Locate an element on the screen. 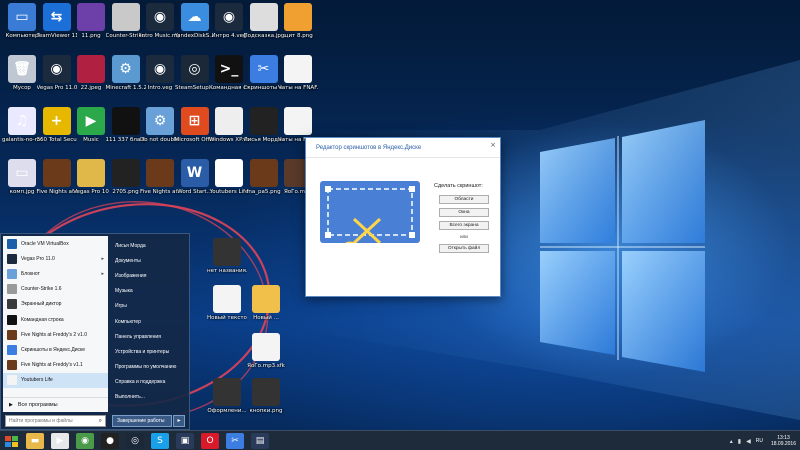 The height and width of the screenshot is (450, 800). start-menu-place: Изображения is located at coordinates (150, 275).